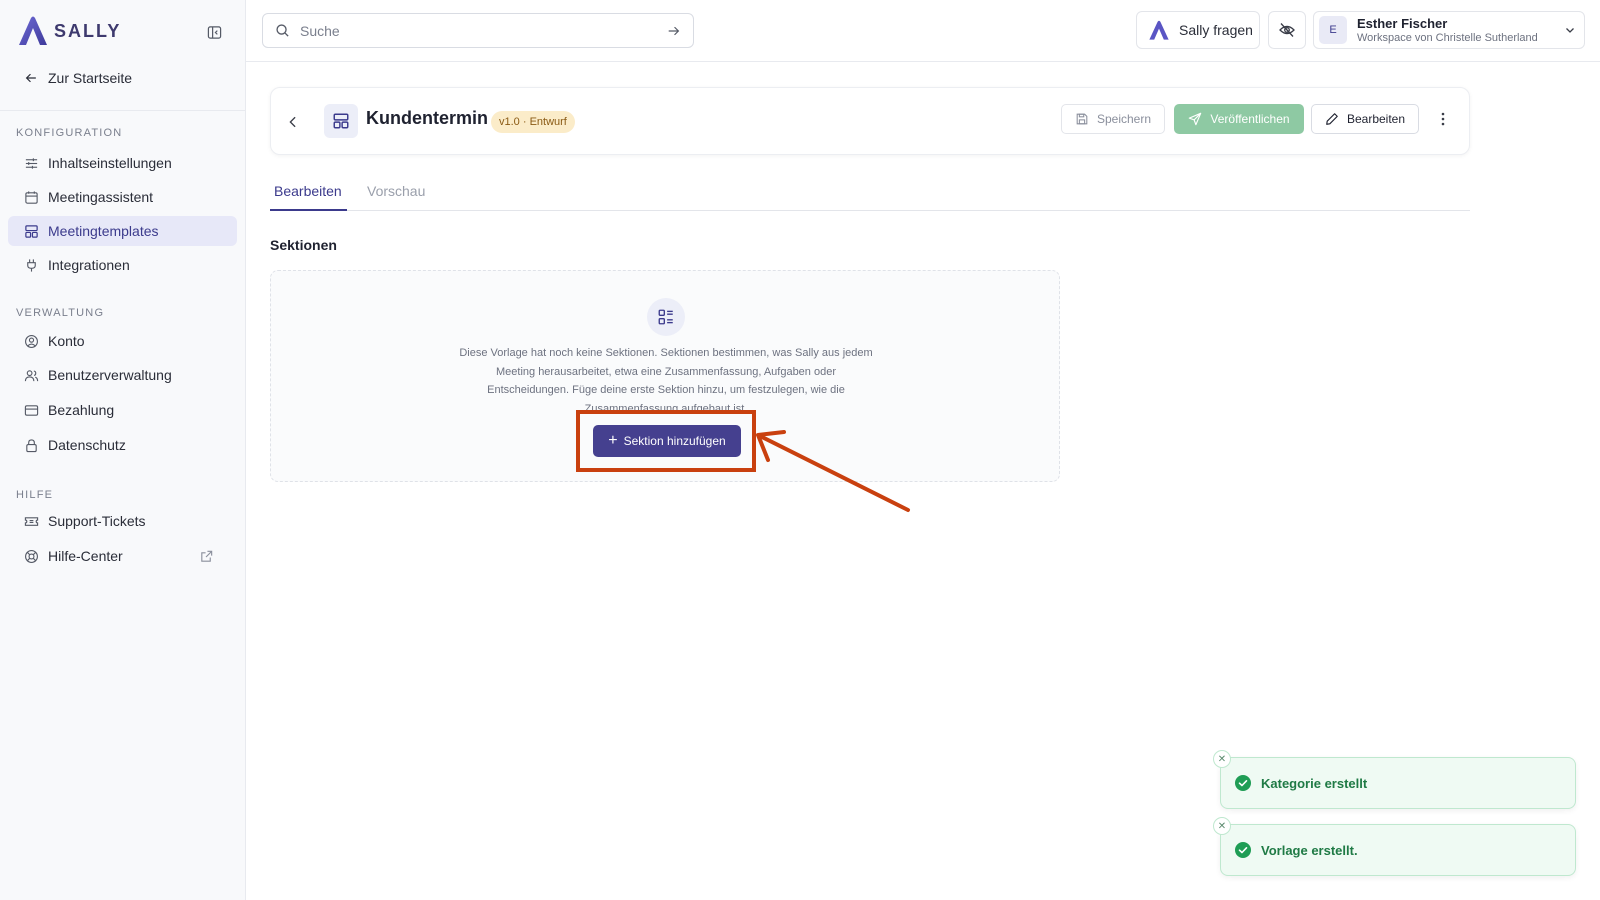 Image resolution: width=1600 pixels, height=900 pixels. I want to click on chevron-left-icon, so click(292, 122).